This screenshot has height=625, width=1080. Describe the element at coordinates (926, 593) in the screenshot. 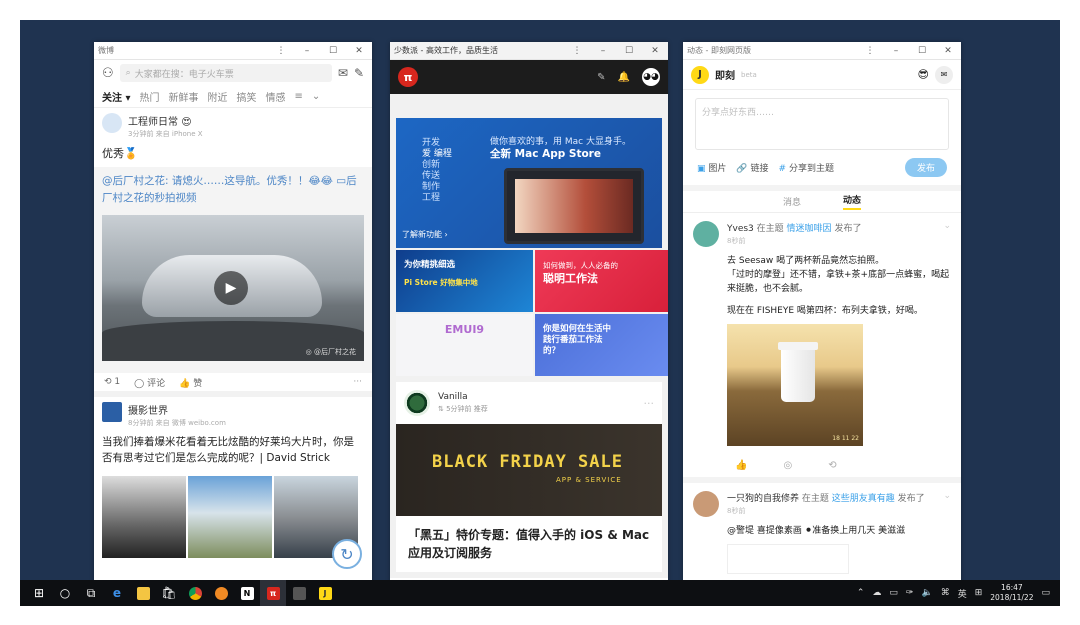

I see `volume-icon: 🔈` at that location.